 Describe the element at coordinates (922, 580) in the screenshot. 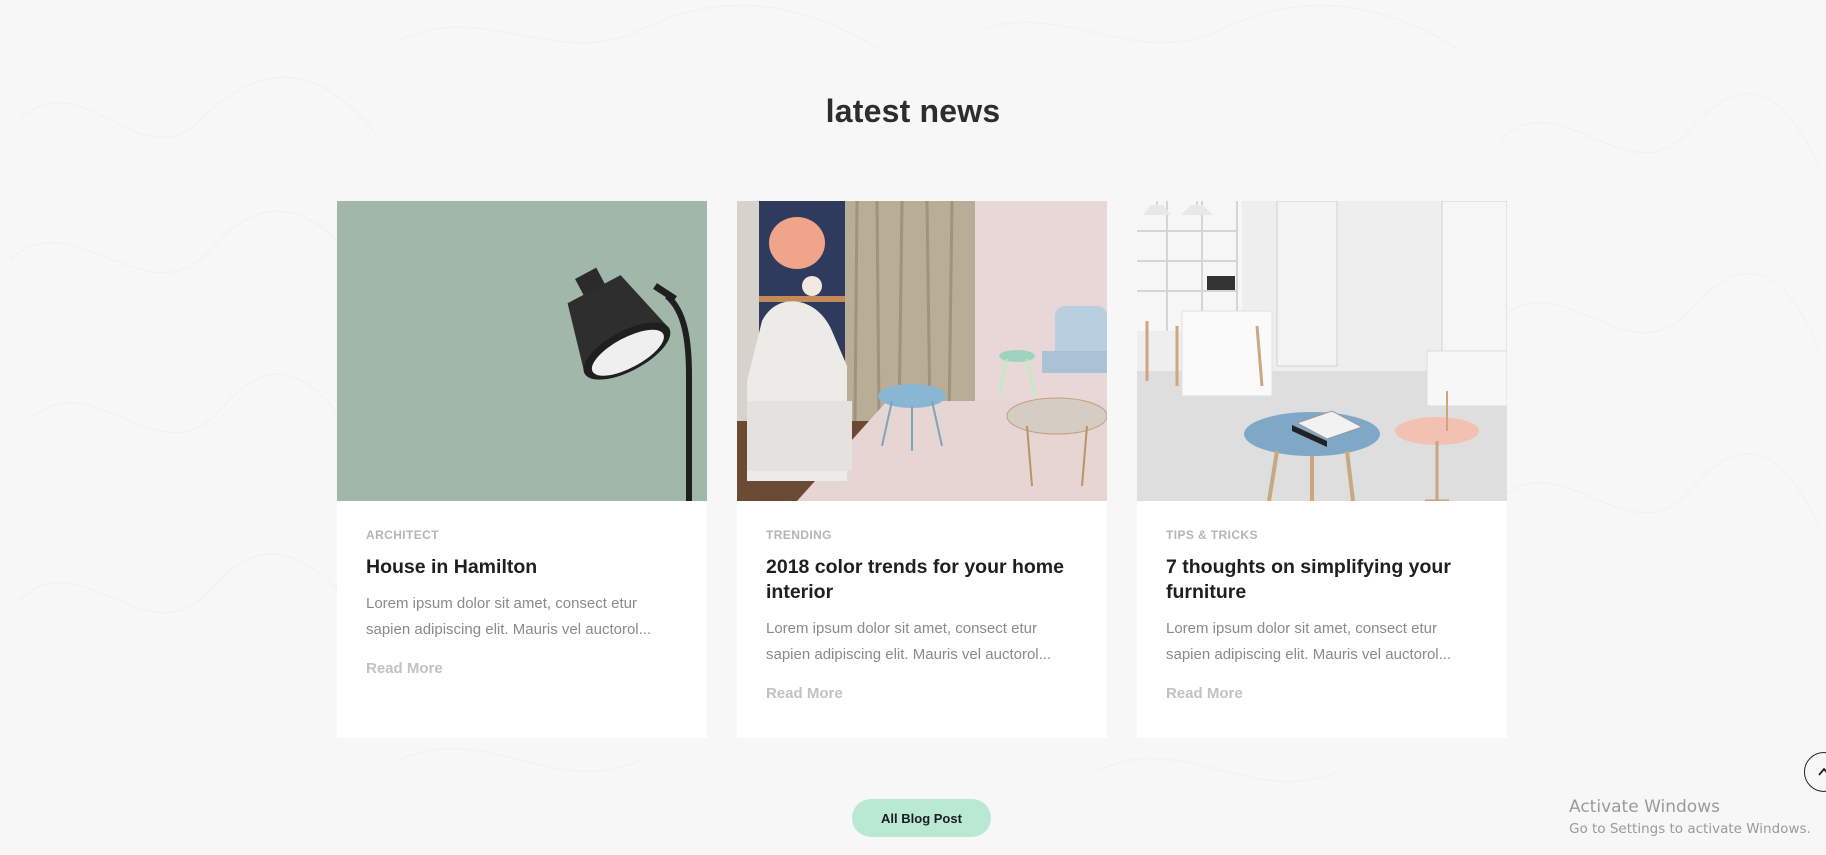

I see `post-title: 2018 color trends for your home interior` at that location.